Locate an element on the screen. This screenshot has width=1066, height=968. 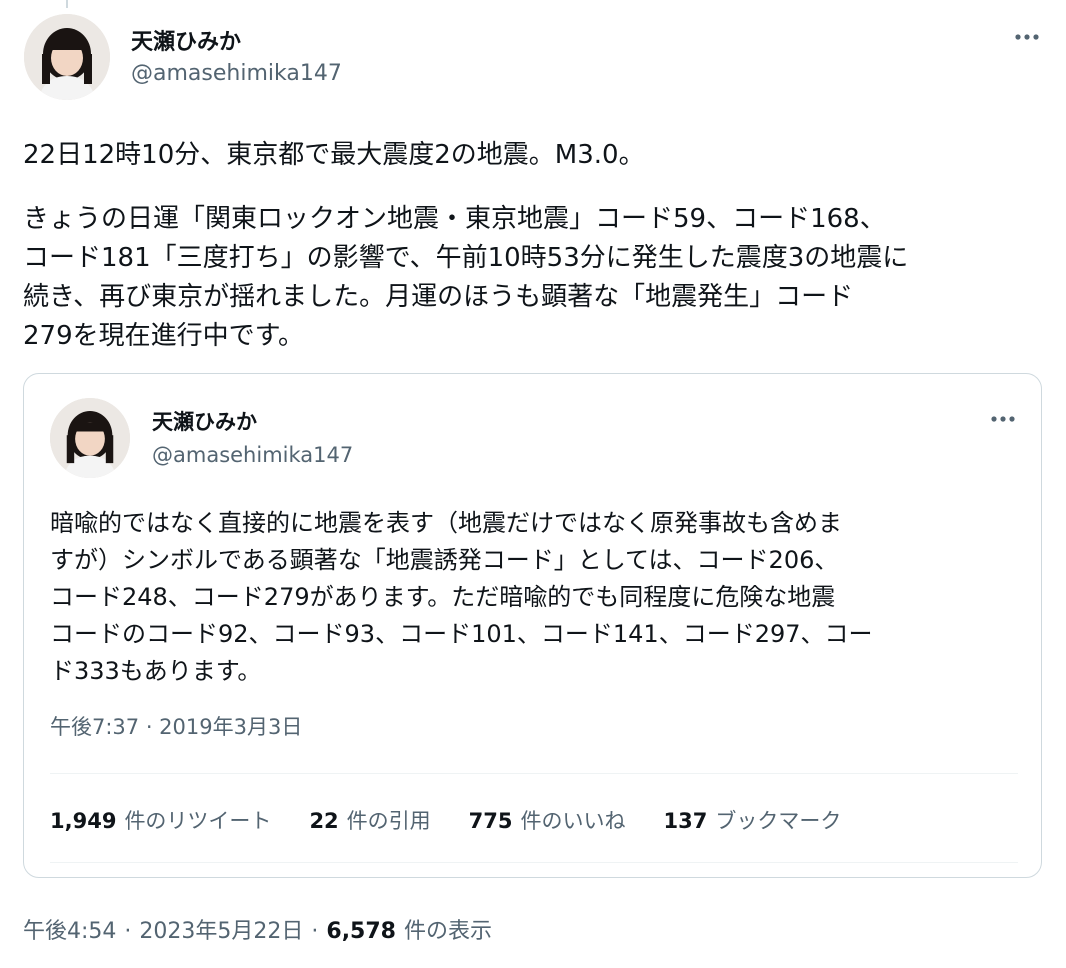
tweet-footer: 午後4:54 · 2023年5月22日 · 6,578 件の表示 is located at coordinates (257, 929).